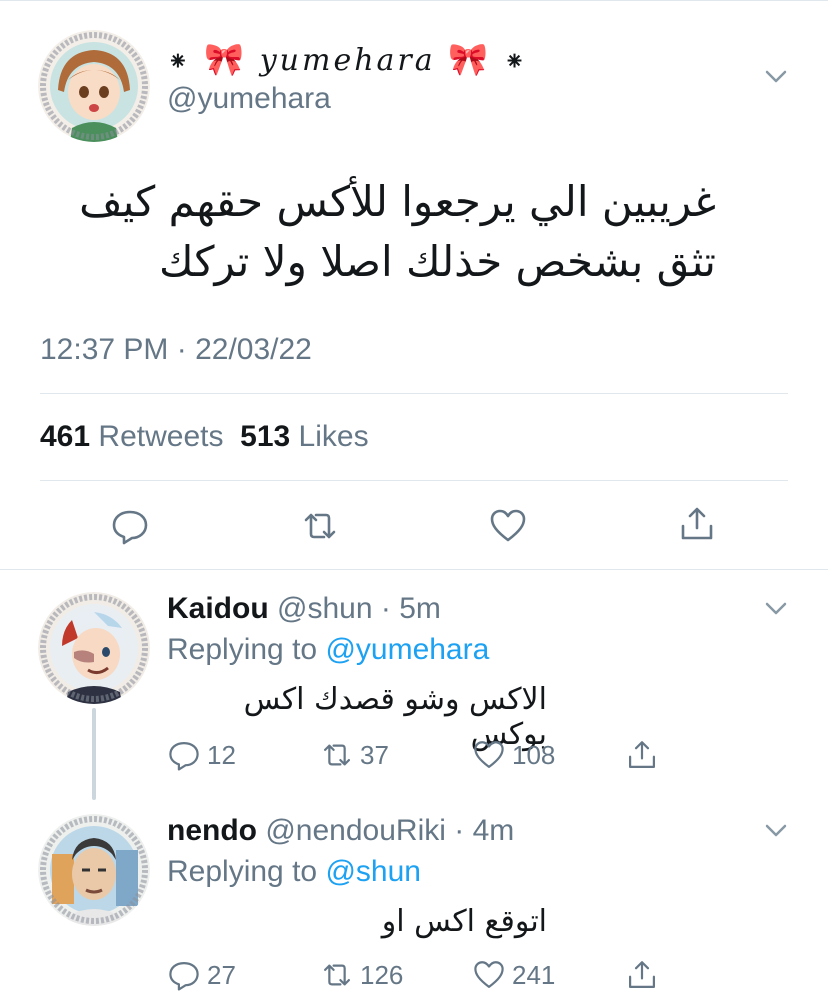 The height and width of the screenshot is (1003, 828). Describe the element at coordinates (414, 525) in the screenshot. I see `tweet-actions` at that location.